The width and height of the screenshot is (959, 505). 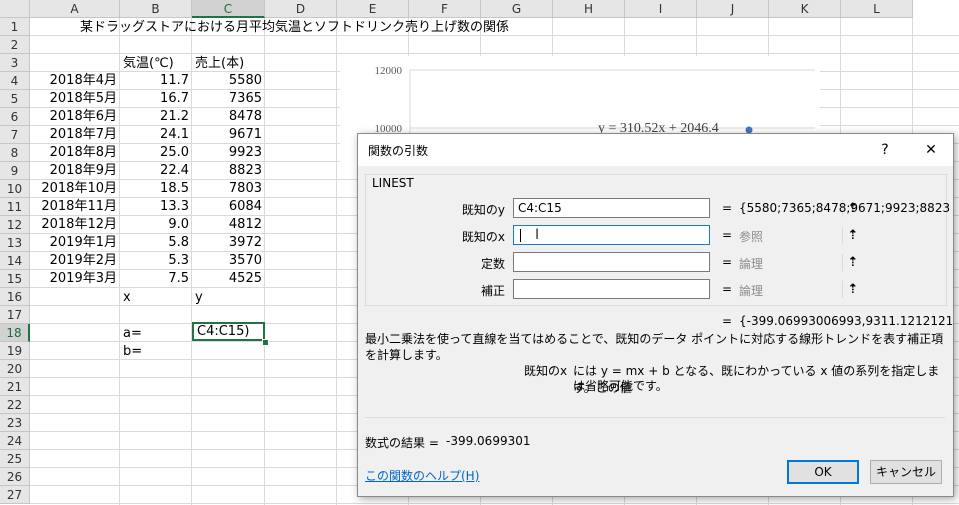 I want to click on cell-temperature: 16.7, so click(x=154, y=99).